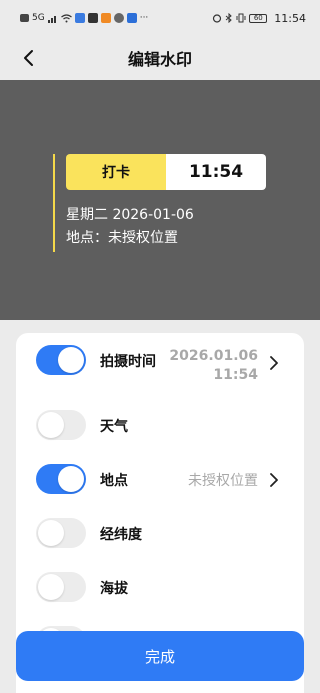 This screenshot has height=693, width=320. What do you see at coordinates (160, 18) in the screenshot?
I see `status-bar: 5G ··· 60 11:54` at bounding box center [160, 18].